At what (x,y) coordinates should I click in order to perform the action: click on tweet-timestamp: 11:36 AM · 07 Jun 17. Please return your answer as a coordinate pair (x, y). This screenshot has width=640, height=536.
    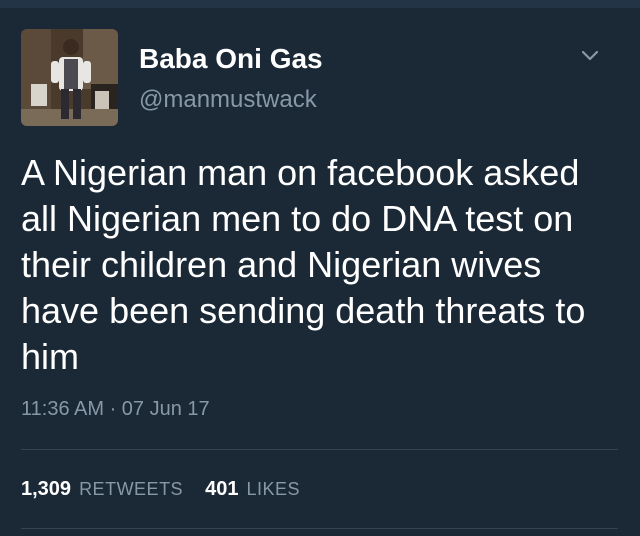
    Looking at the image, I should click on (115, 409).